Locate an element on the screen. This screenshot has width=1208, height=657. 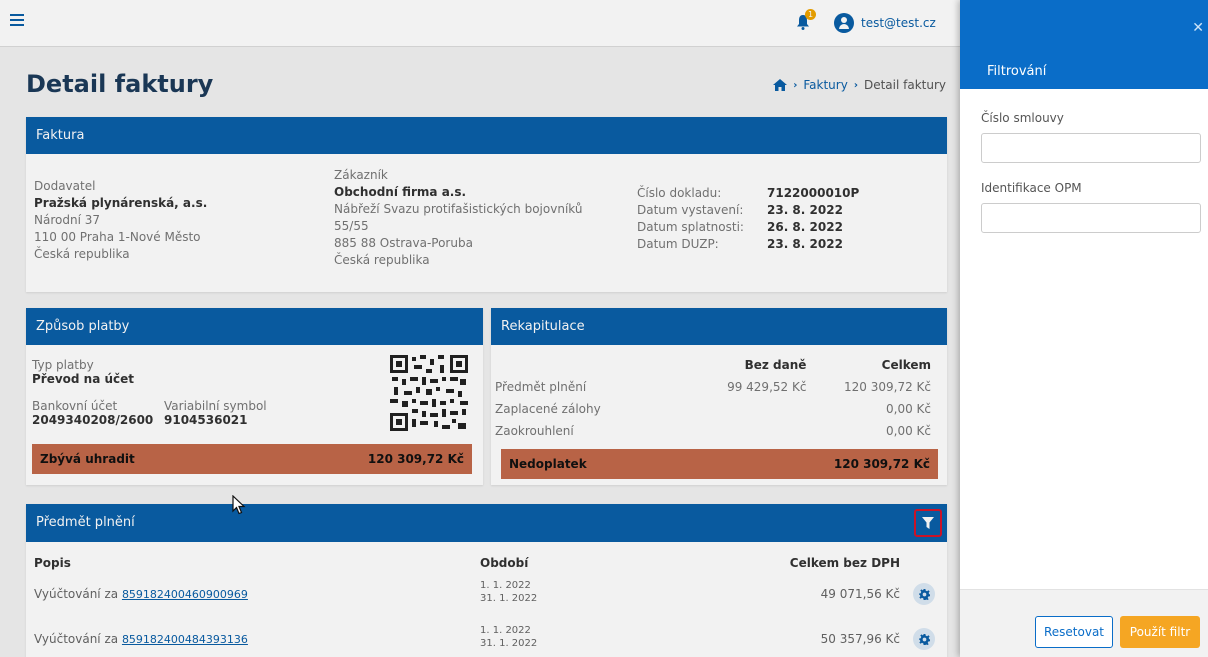
amount-due-label: Zbývá uhradit is located at coordinates (87, 459).